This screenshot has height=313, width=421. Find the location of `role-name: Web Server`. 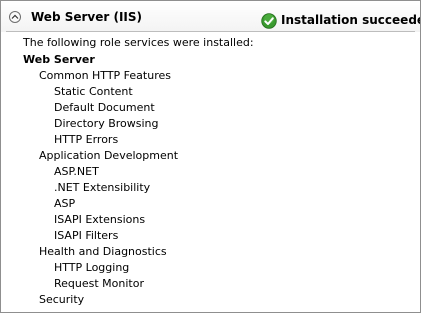

role-name: Web Server is located at coordinates (59, 59).